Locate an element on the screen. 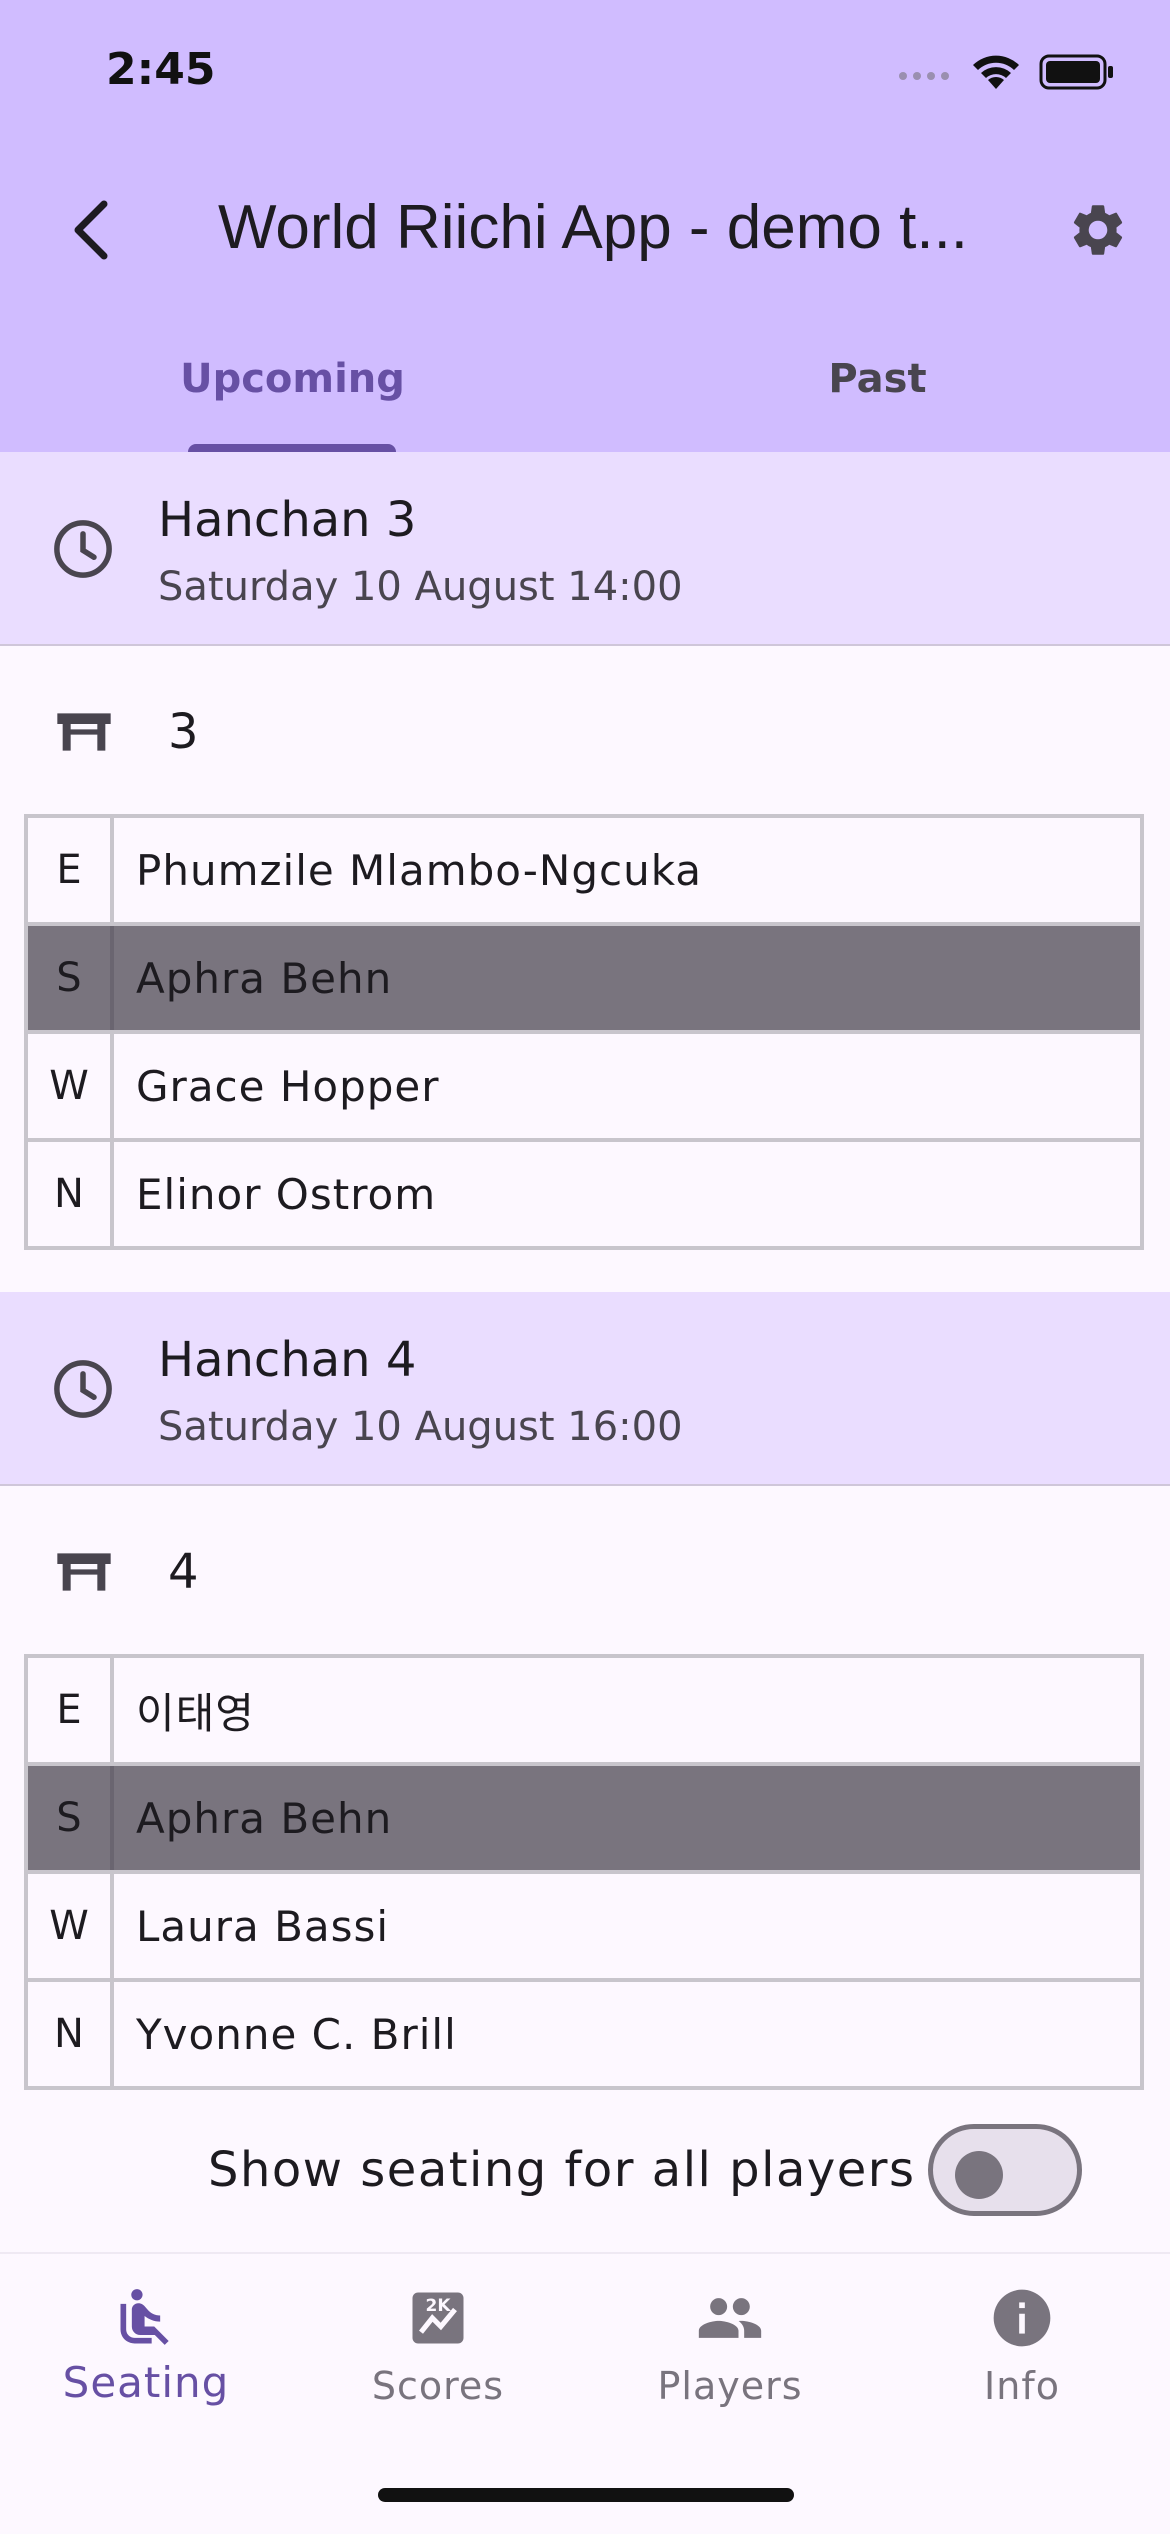 The width and height of the screenshot is (1170, 2534). signal-icon is located at coordinates (924, 76).